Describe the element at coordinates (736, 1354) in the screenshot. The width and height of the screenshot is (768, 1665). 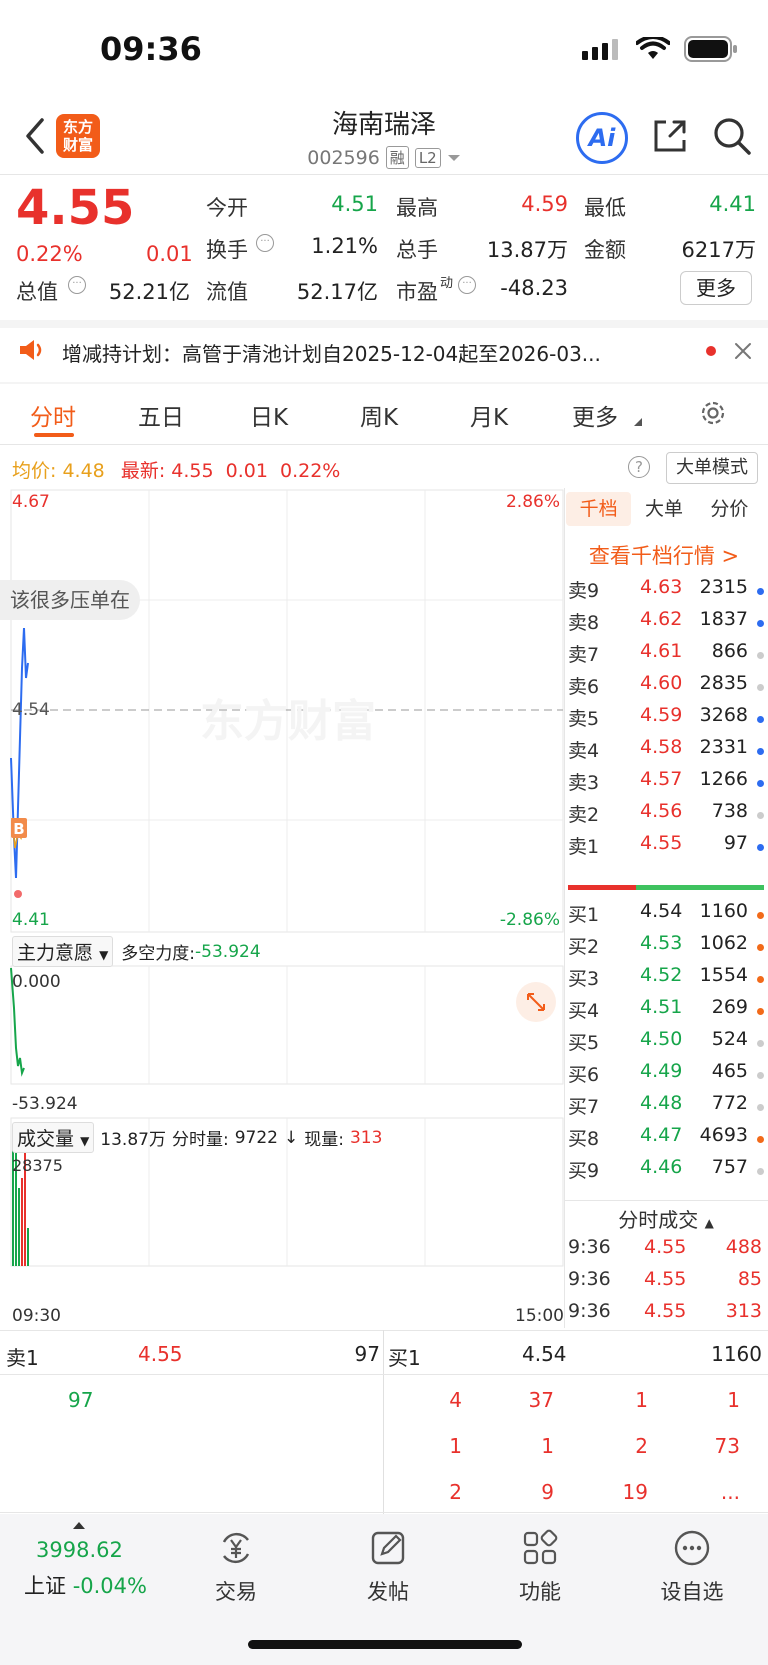
I see `buy1-volume: 1160` at that location.